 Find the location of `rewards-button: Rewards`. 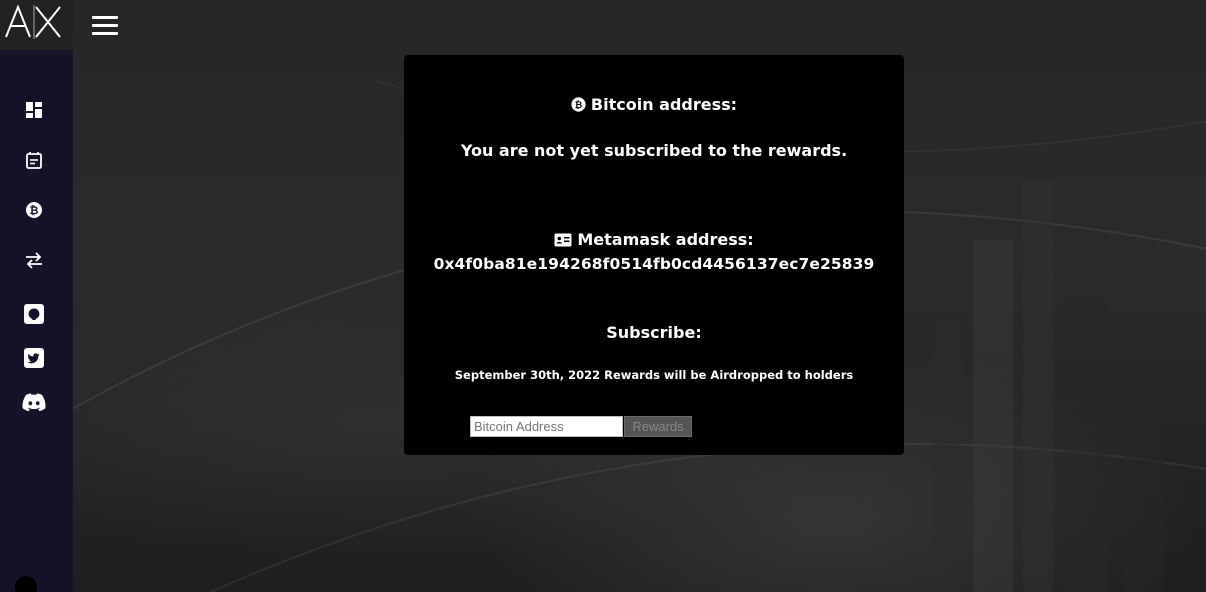

rewards-button: Rewards is located at coordinates (658, 426).